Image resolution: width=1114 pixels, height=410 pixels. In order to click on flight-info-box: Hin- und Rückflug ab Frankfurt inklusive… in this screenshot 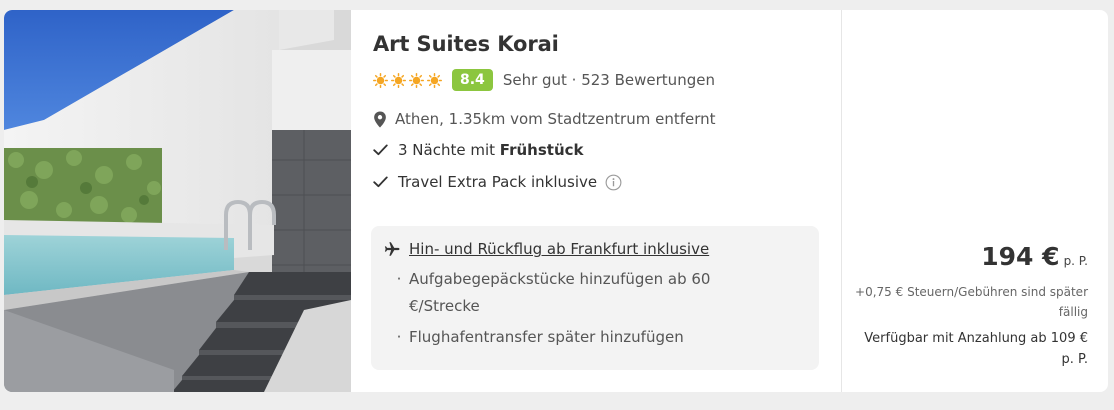, I will do `click(595, 298)`.